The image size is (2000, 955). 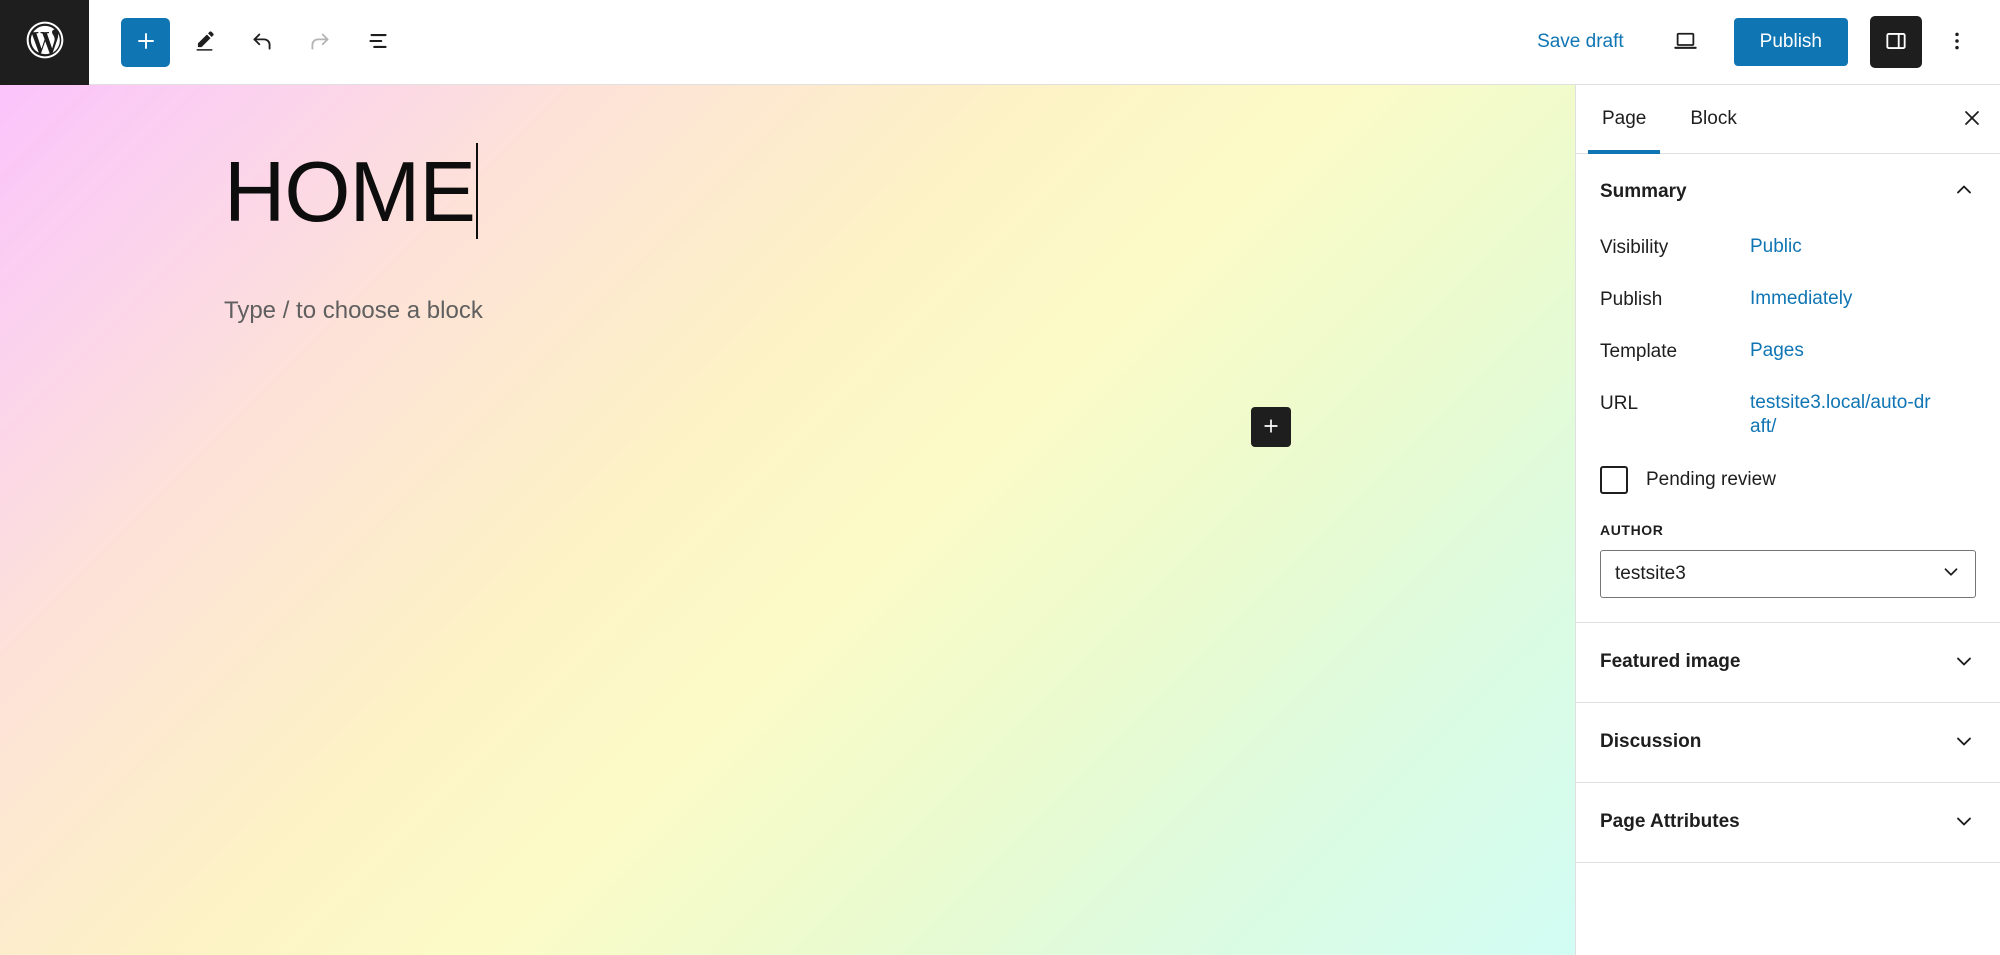 I want to click on panel-summary-header: Summary, so click(x=1788, y=189).